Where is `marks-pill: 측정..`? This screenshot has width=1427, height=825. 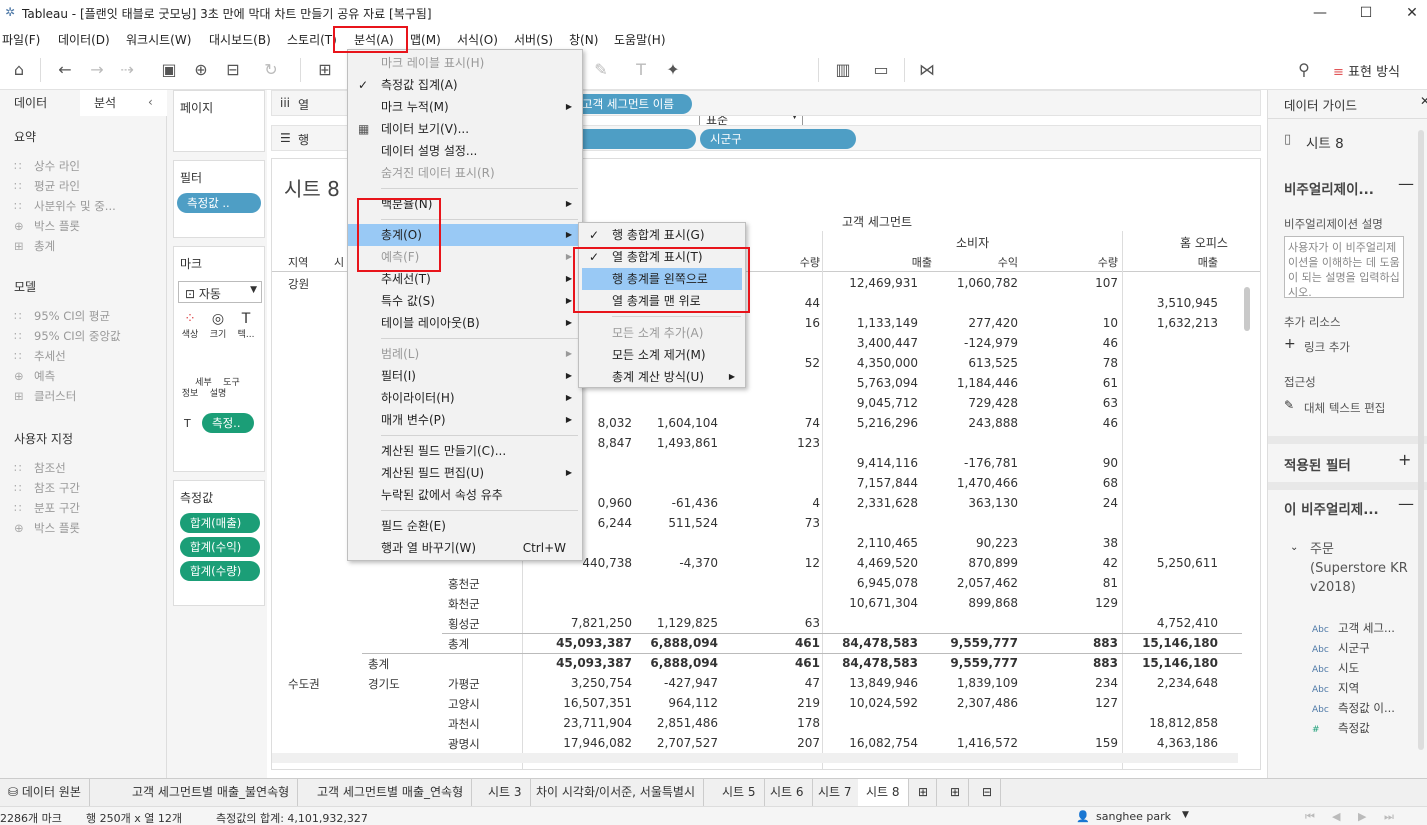
marks-pill: 측정.. is located at coordinates (228, 423).